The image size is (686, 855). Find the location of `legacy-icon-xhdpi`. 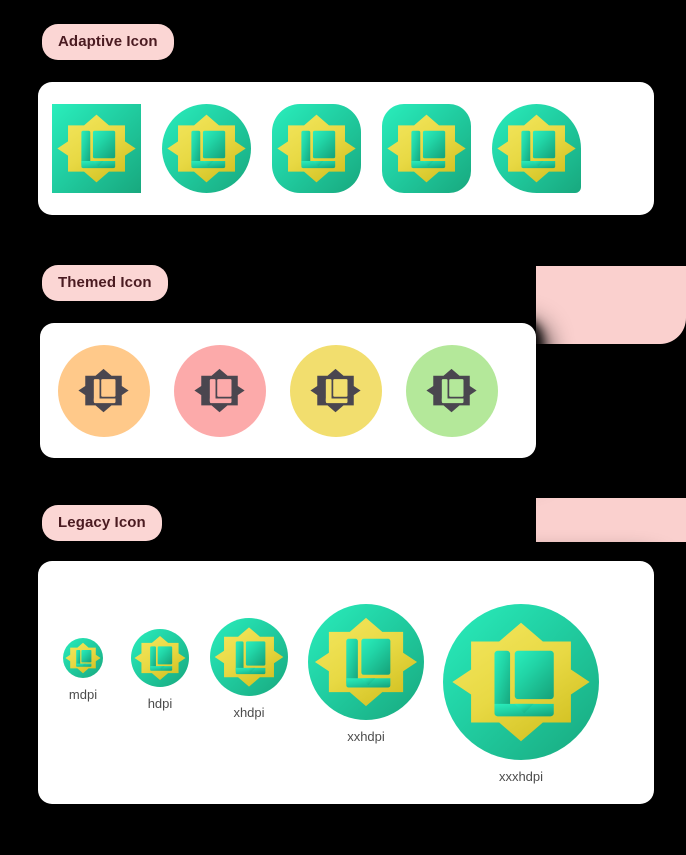

legacy-icon-xhdpi is located at coordinates (249, 657).